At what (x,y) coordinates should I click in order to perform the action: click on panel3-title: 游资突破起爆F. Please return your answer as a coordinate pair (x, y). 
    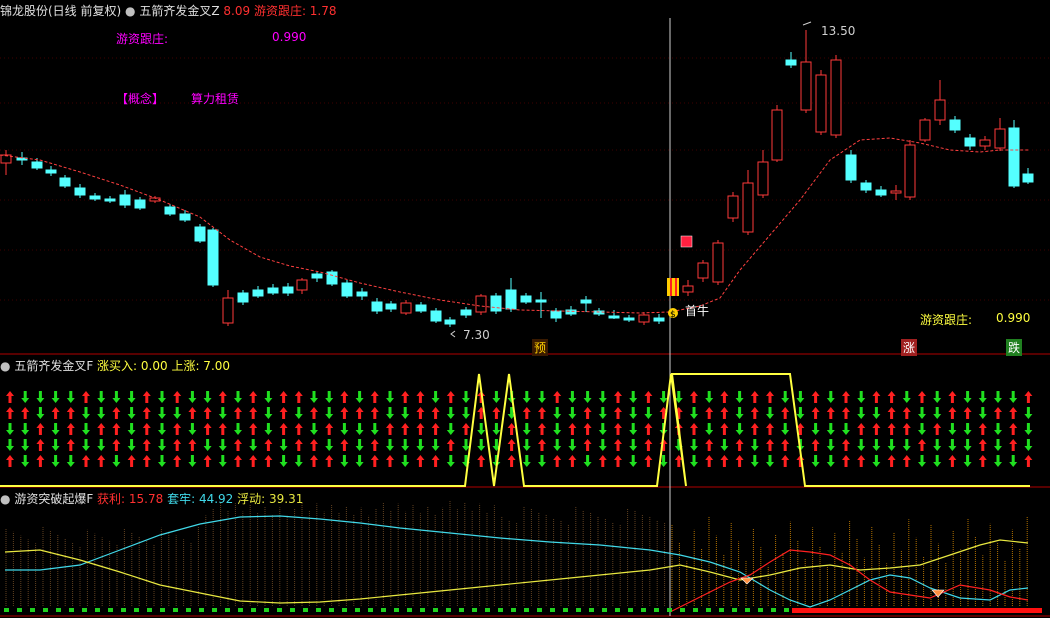
    Looking at the image, I should click on (54, 499).